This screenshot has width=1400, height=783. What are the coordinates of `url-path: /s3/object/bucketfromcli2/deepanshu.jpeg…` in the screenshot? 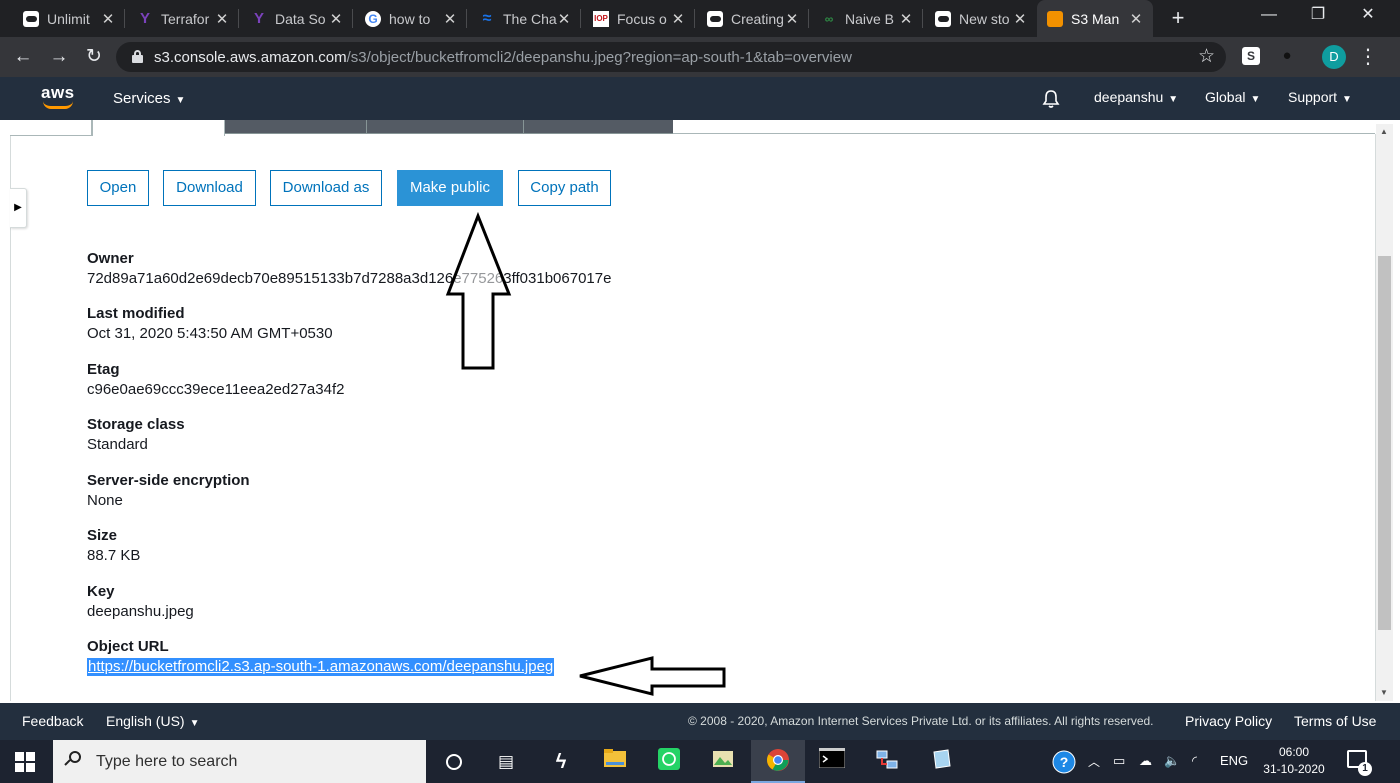 It's located at (599, 57).